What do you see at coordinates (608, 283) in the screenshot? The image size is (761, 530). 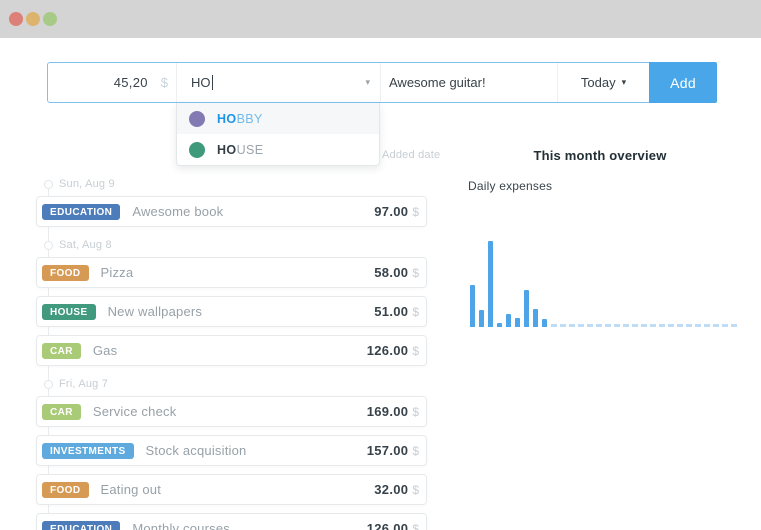 I see `daily-expenses-chart` at bounding box center [608, 283].